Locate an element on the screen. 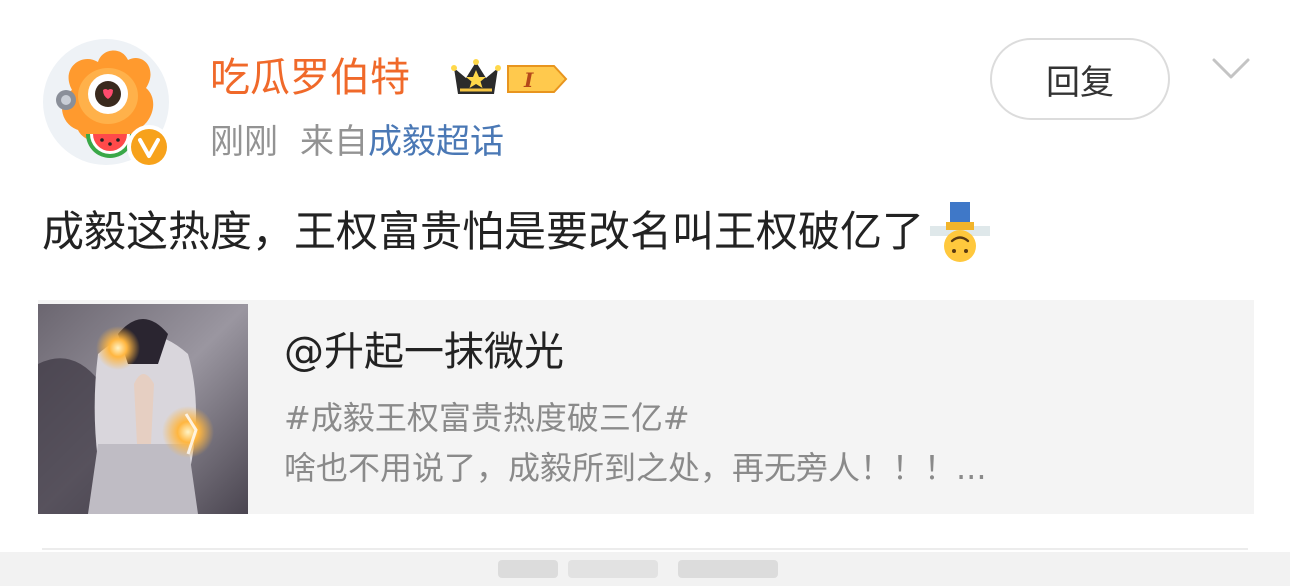 The image size is (1290, 586). quoted-post-user: @升起一抹微光 is located at coordinates (424, 352).